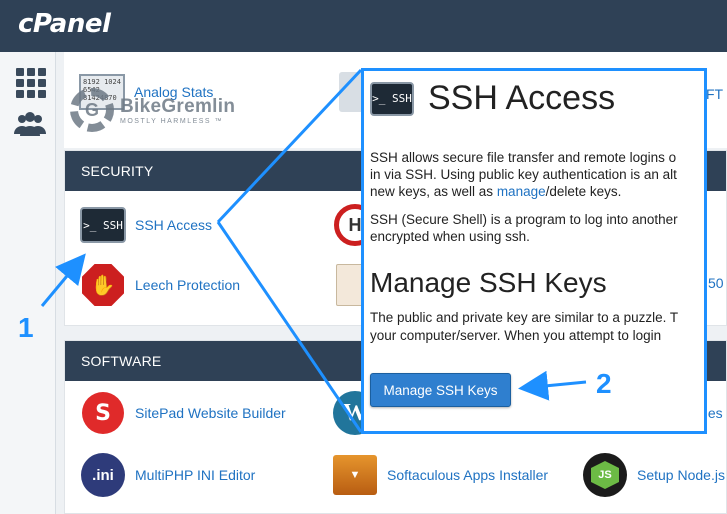  I want to click on ssh-access-item: >_ SSH SSH Access, so click(145, 225).